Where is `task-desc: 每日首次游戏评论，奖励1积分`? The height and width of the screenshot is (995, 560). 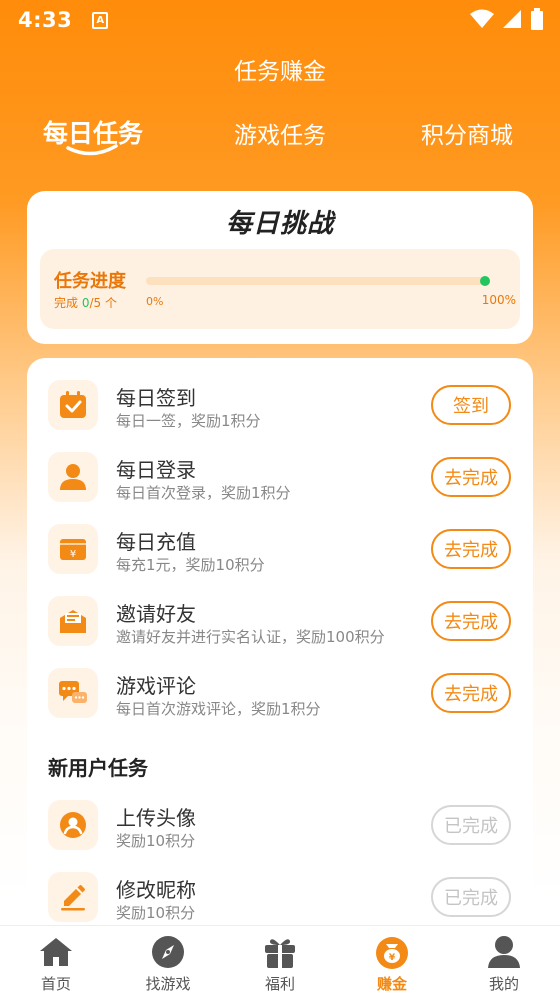
task-desc: 每日首次游戏评论，奖励1积分 is located at coordinates (218, 709).